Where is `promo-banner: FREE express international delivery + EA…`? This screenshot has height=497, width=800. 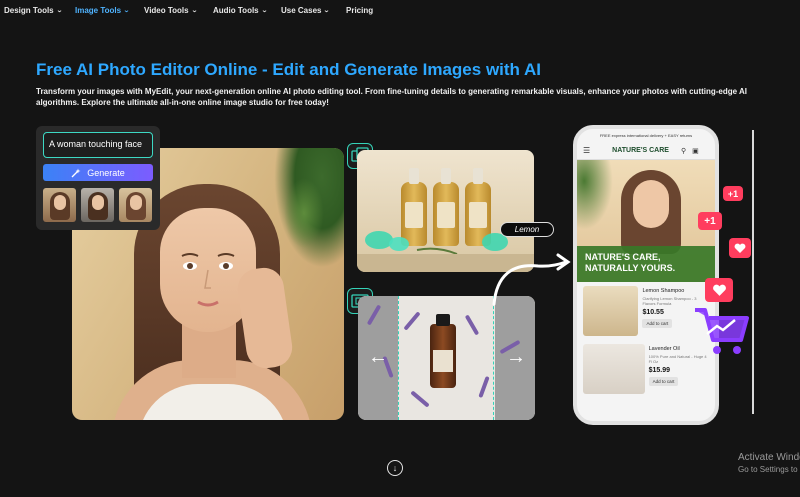
promo-banner: FREE express international delivery + EA… is located at coordinates (646, 135).